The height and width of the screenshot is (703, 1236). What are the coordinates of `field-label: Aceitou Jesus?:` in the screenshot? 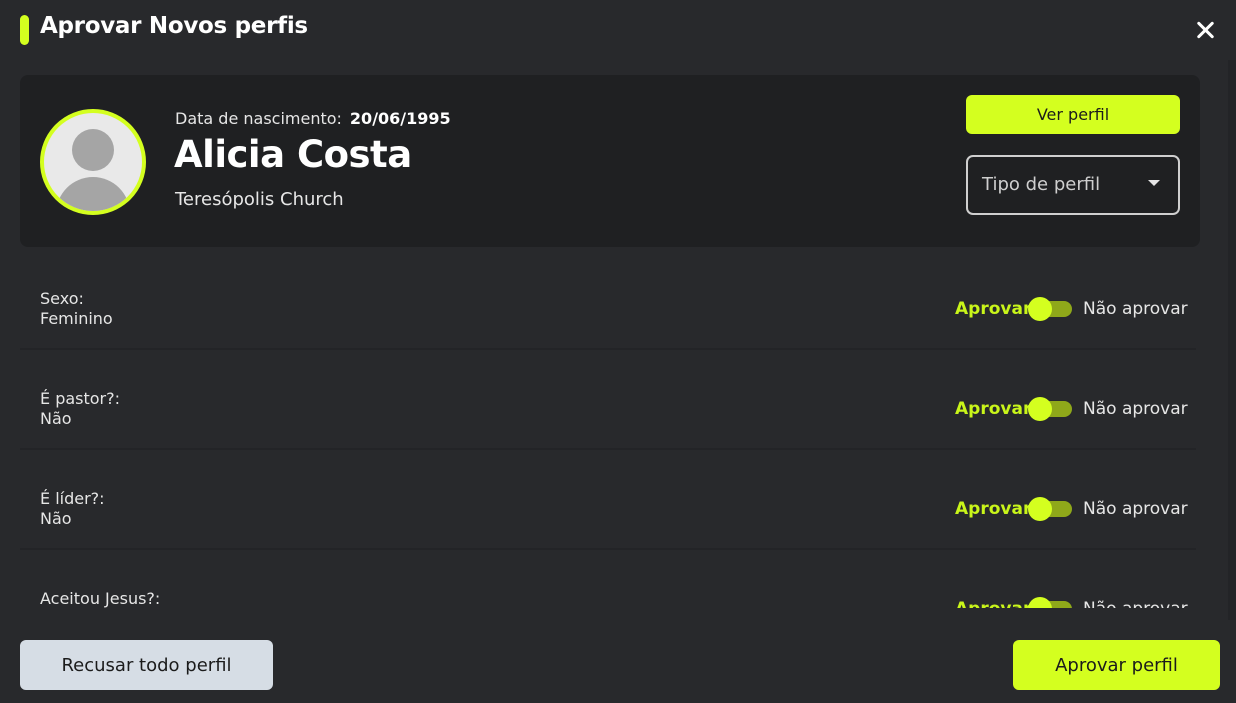 It's located at (100, 598).